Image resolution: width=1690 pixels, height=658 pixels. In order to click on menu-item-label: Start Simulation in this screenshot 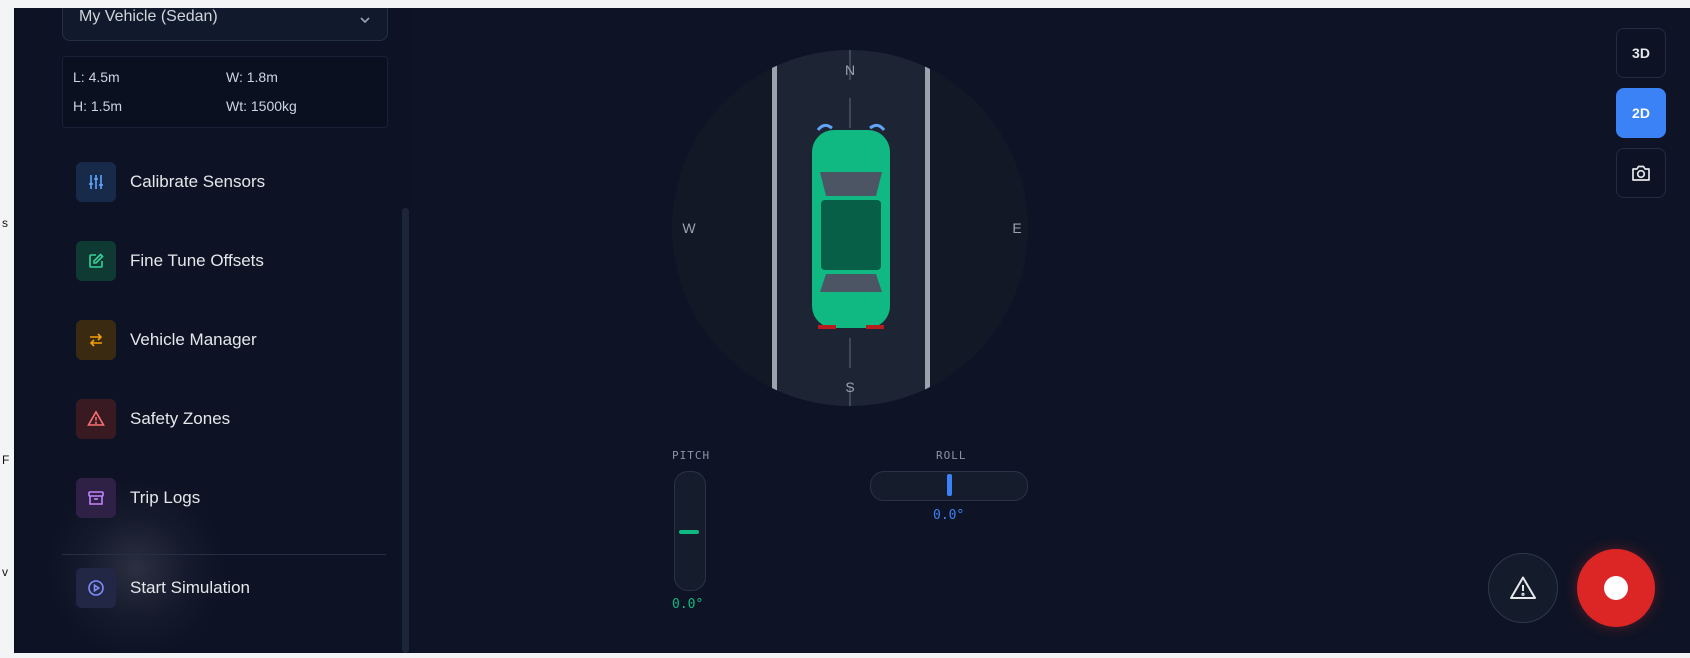, I will do `click(190, 587)`.